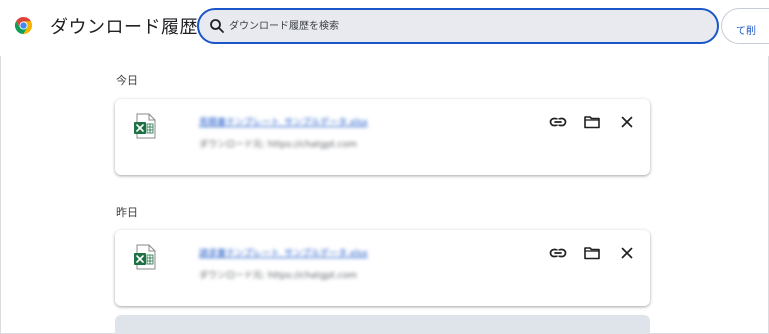 This screenshot has height=334, width=769. I want to click on search-icon, so click(217, 26).